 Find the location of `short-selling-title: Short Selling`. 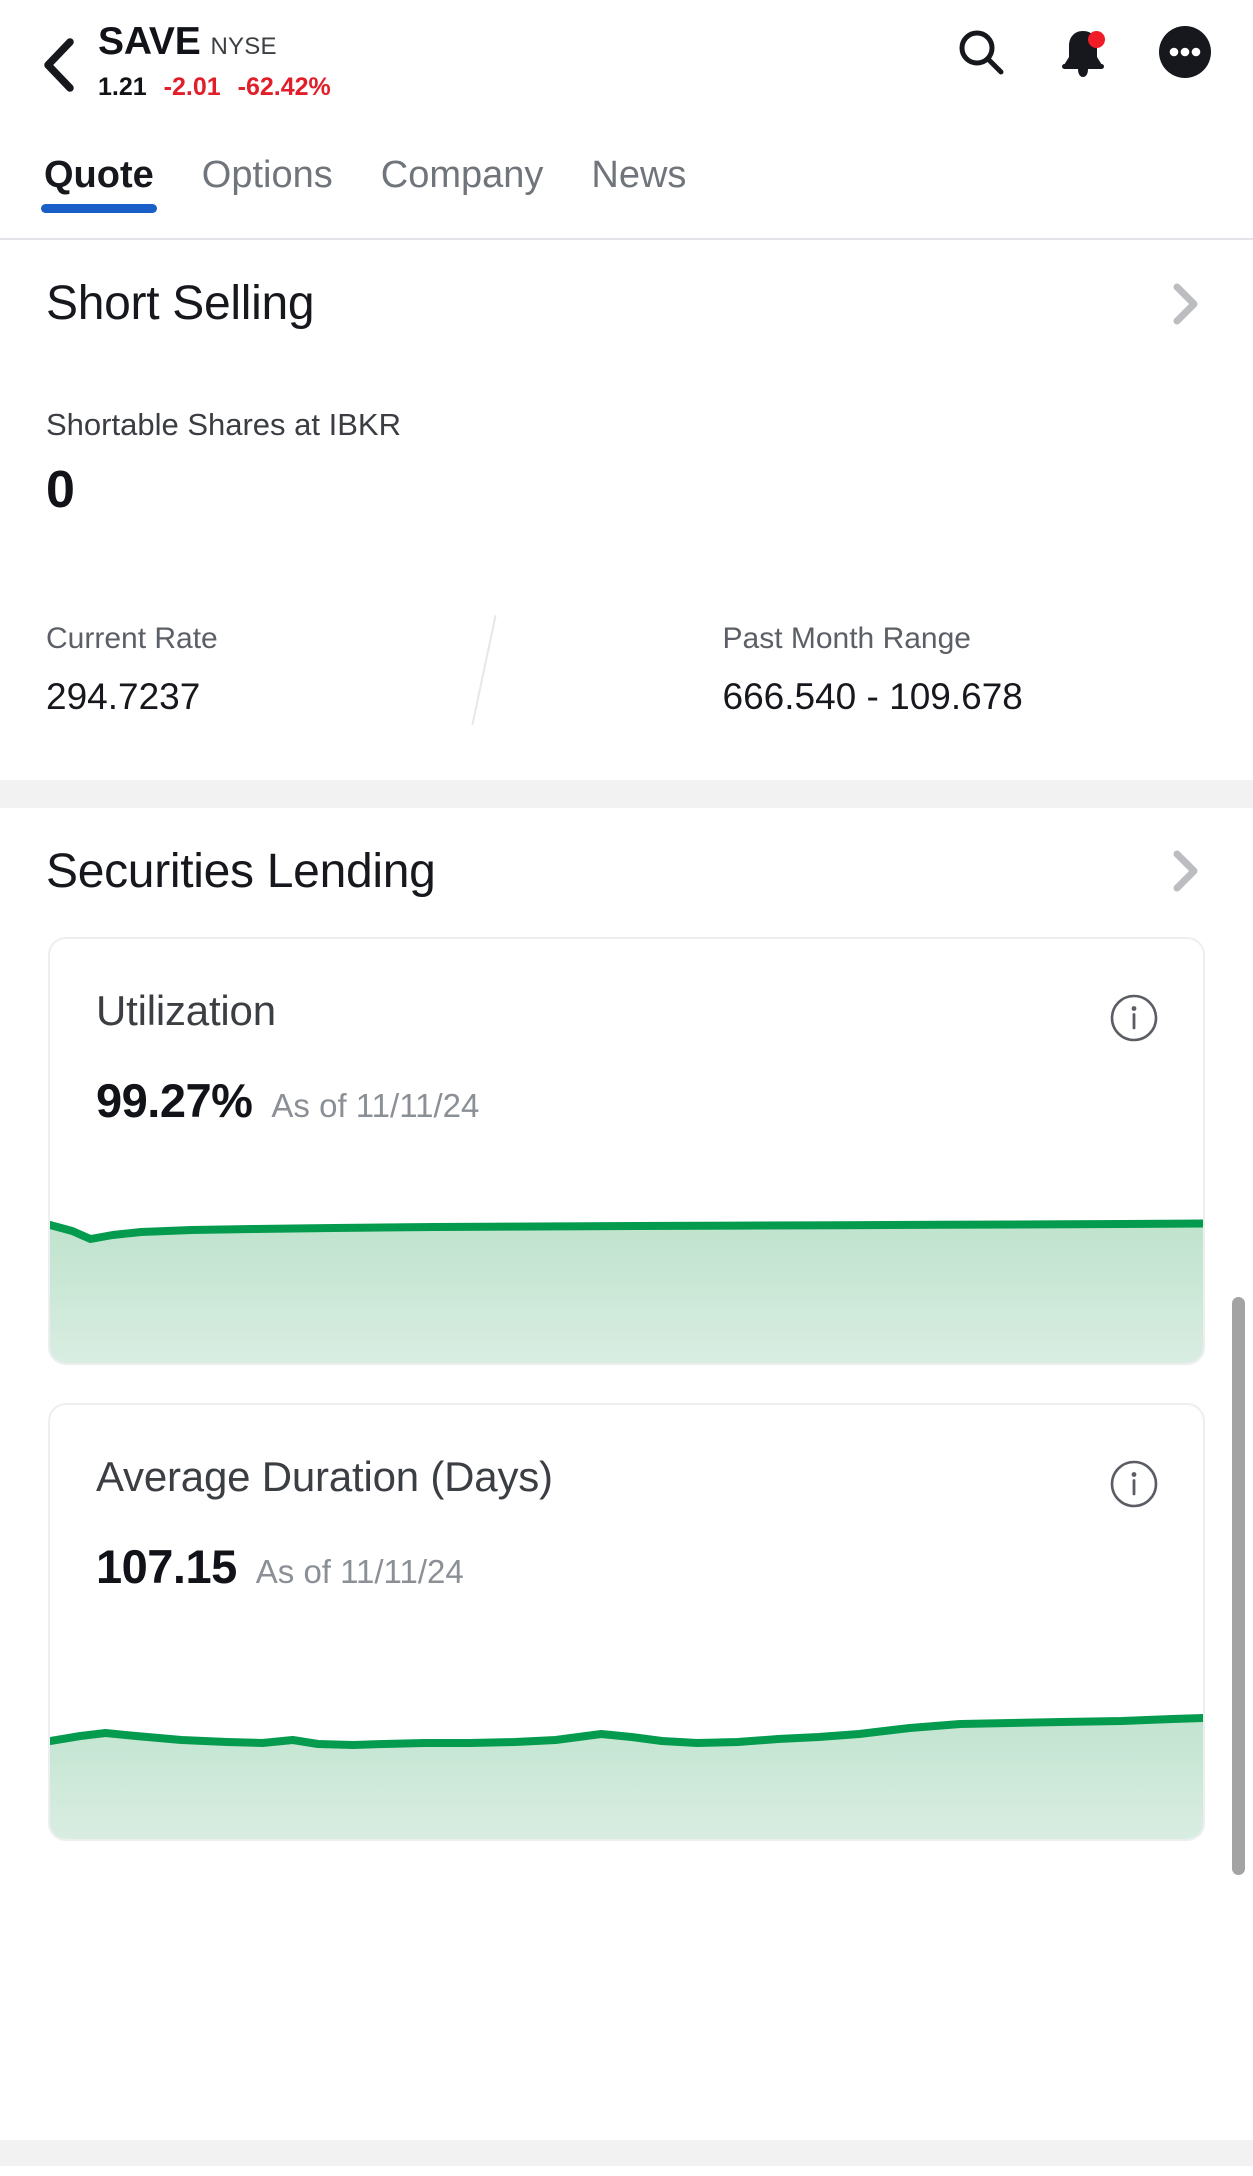

short-selling-title: Short Selling is located at coordinates (180, 303).